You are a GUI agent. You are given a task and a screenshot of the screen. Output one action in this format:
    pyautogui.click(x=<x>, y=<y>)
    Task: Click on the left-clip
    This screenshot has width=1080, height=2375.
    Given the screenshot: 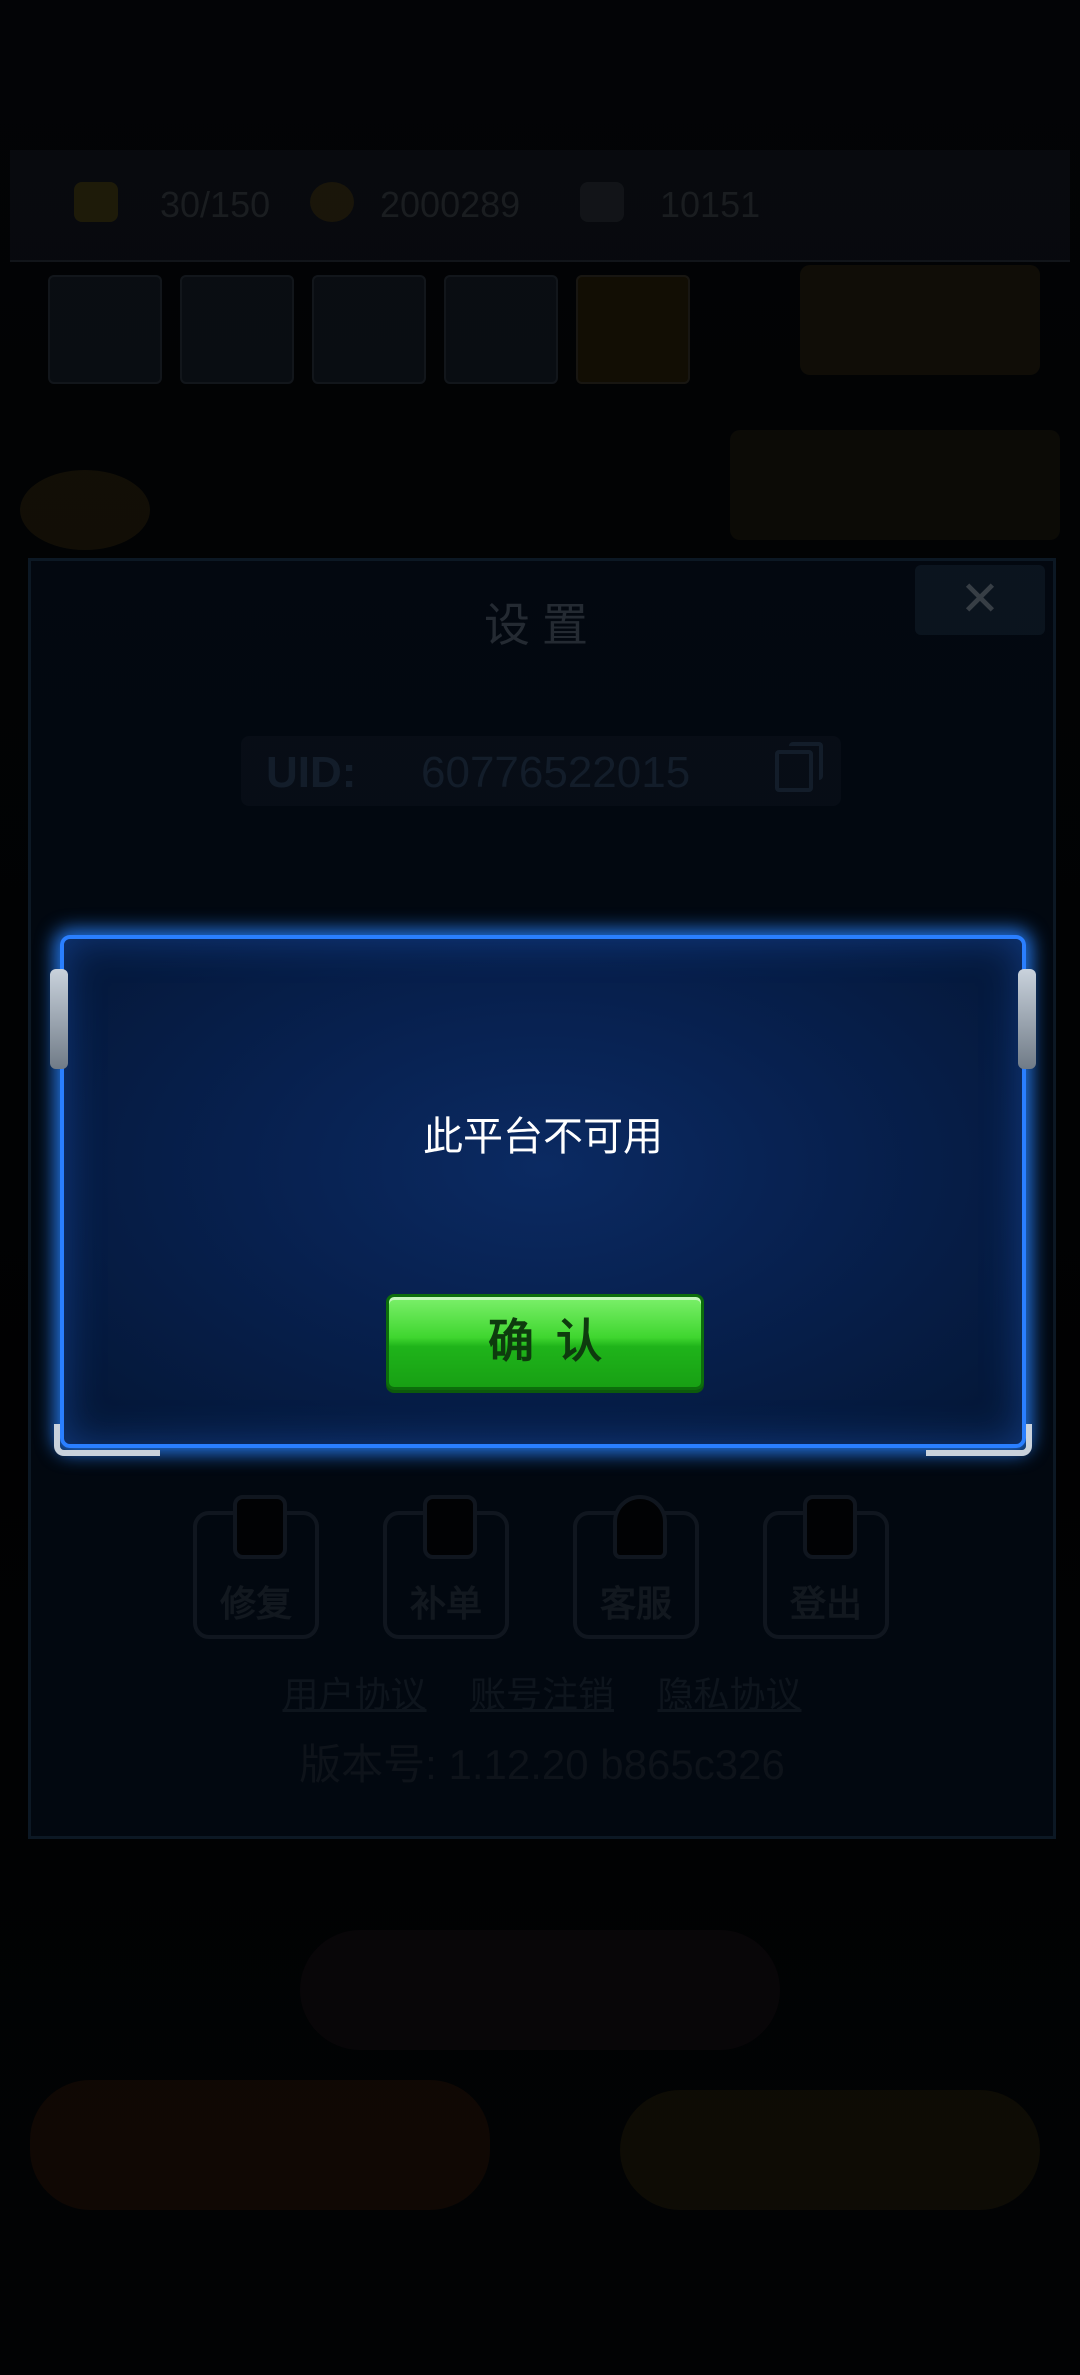 What is the action you would take?
    pyautogui.click(x=59, y=1019)
    